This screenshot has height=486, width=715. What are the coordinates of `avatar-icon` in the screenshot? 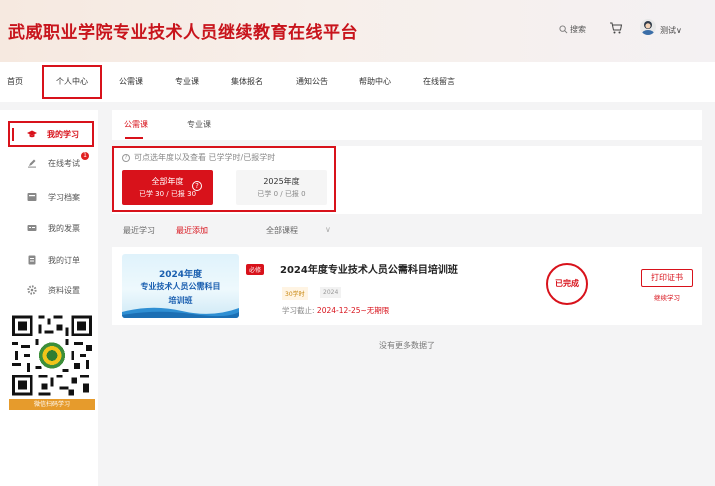 It's located at (648, 28).